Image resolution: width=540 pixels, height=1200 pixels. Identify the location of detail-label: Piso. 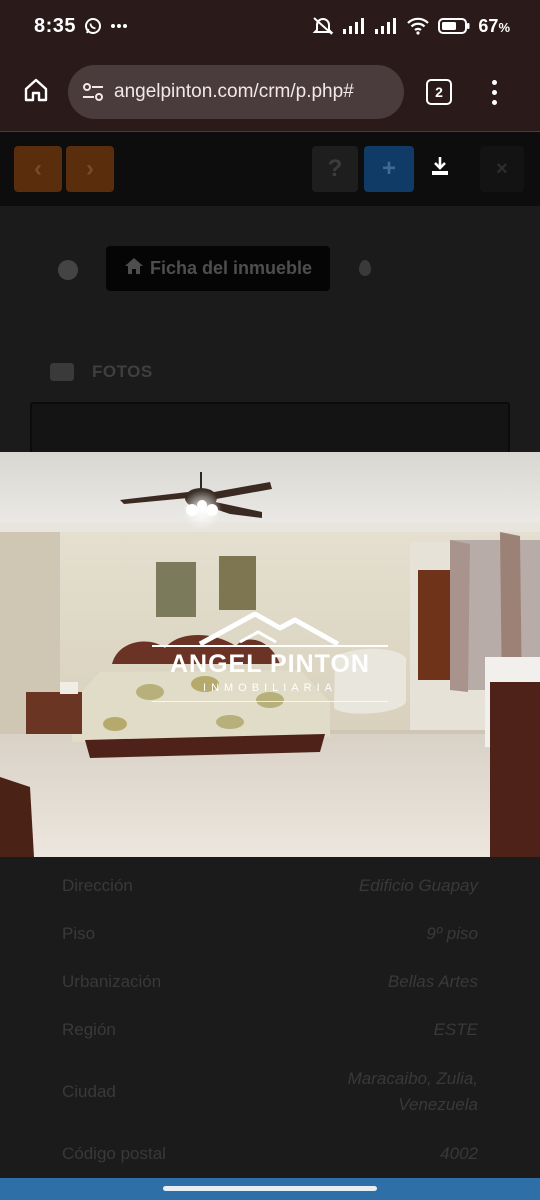
(79, 933).